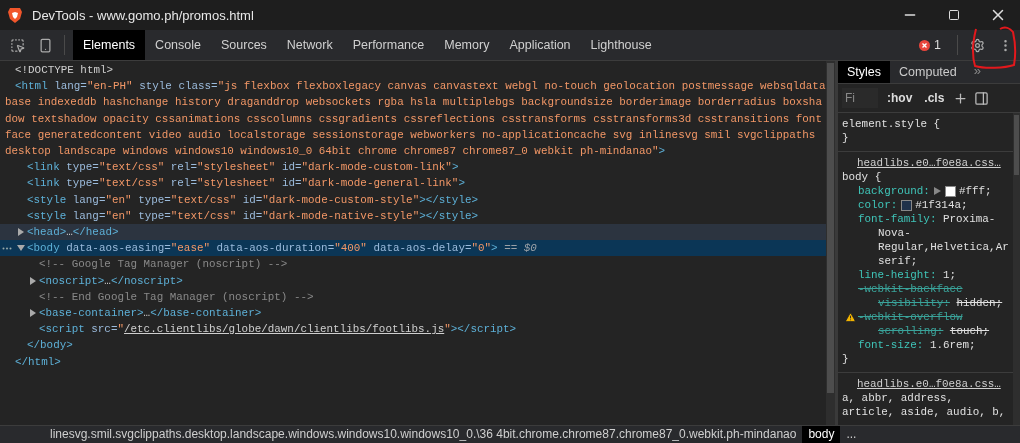  Describe the element at coordinates (178, 45) in the screenshot. I see `panel-tab: Console` at that location.